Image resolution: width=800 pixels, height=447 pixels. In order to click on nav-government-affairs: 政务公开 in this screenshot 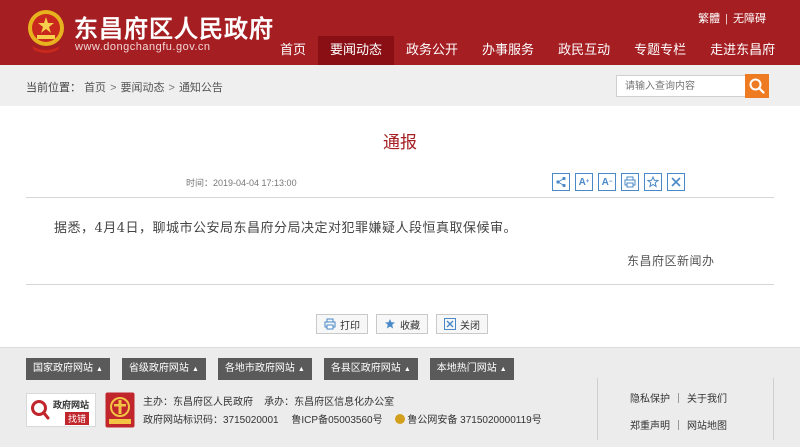, I will do `click(432, 50)`.